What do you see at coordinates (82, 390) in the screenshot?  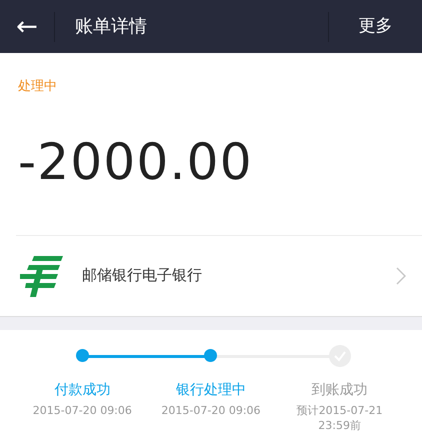 I see `step-label: 付款成功` at bounding box center [82, 390].